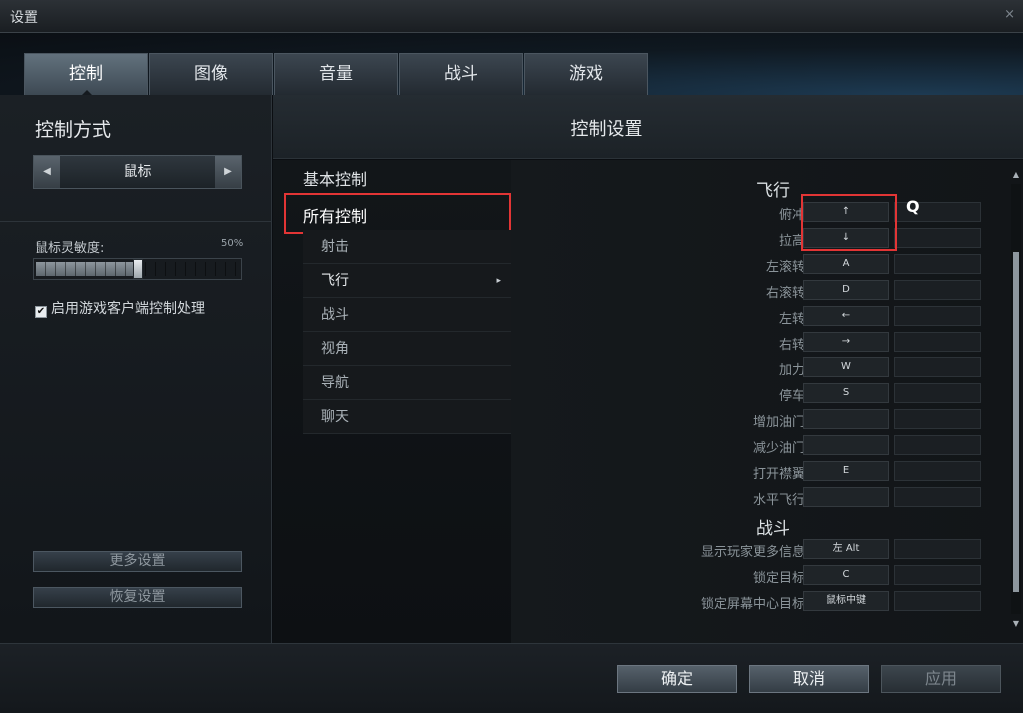 This screenshot has height=713, width=1023. What do you see at coordinates (809, 679) in the screenshot?
I see `cancel-button: 取消` at bounding box center [809, 679].